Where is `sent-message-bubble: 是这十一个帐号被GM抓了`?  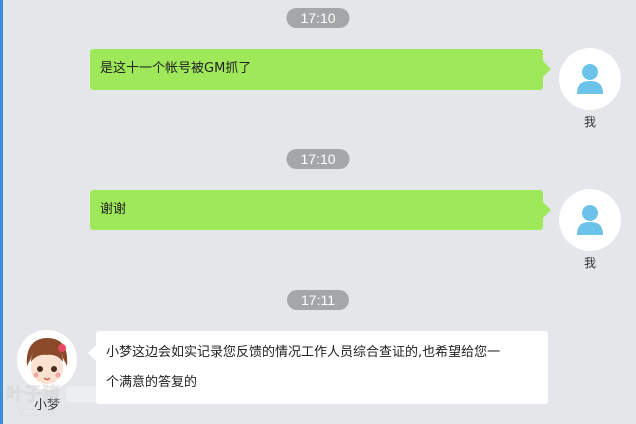
sent-message-bubble: 是这十一个帐号被GM抓了 is located at coordinates (320, 69).